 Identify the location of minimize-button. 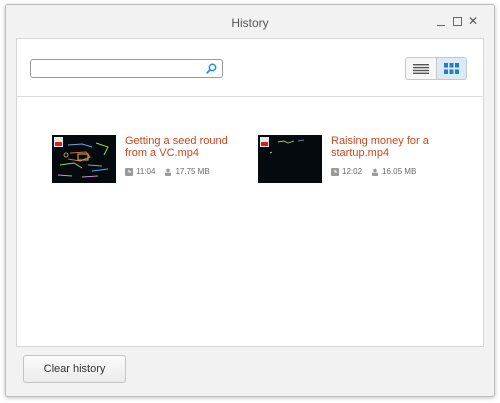
(441, 21).